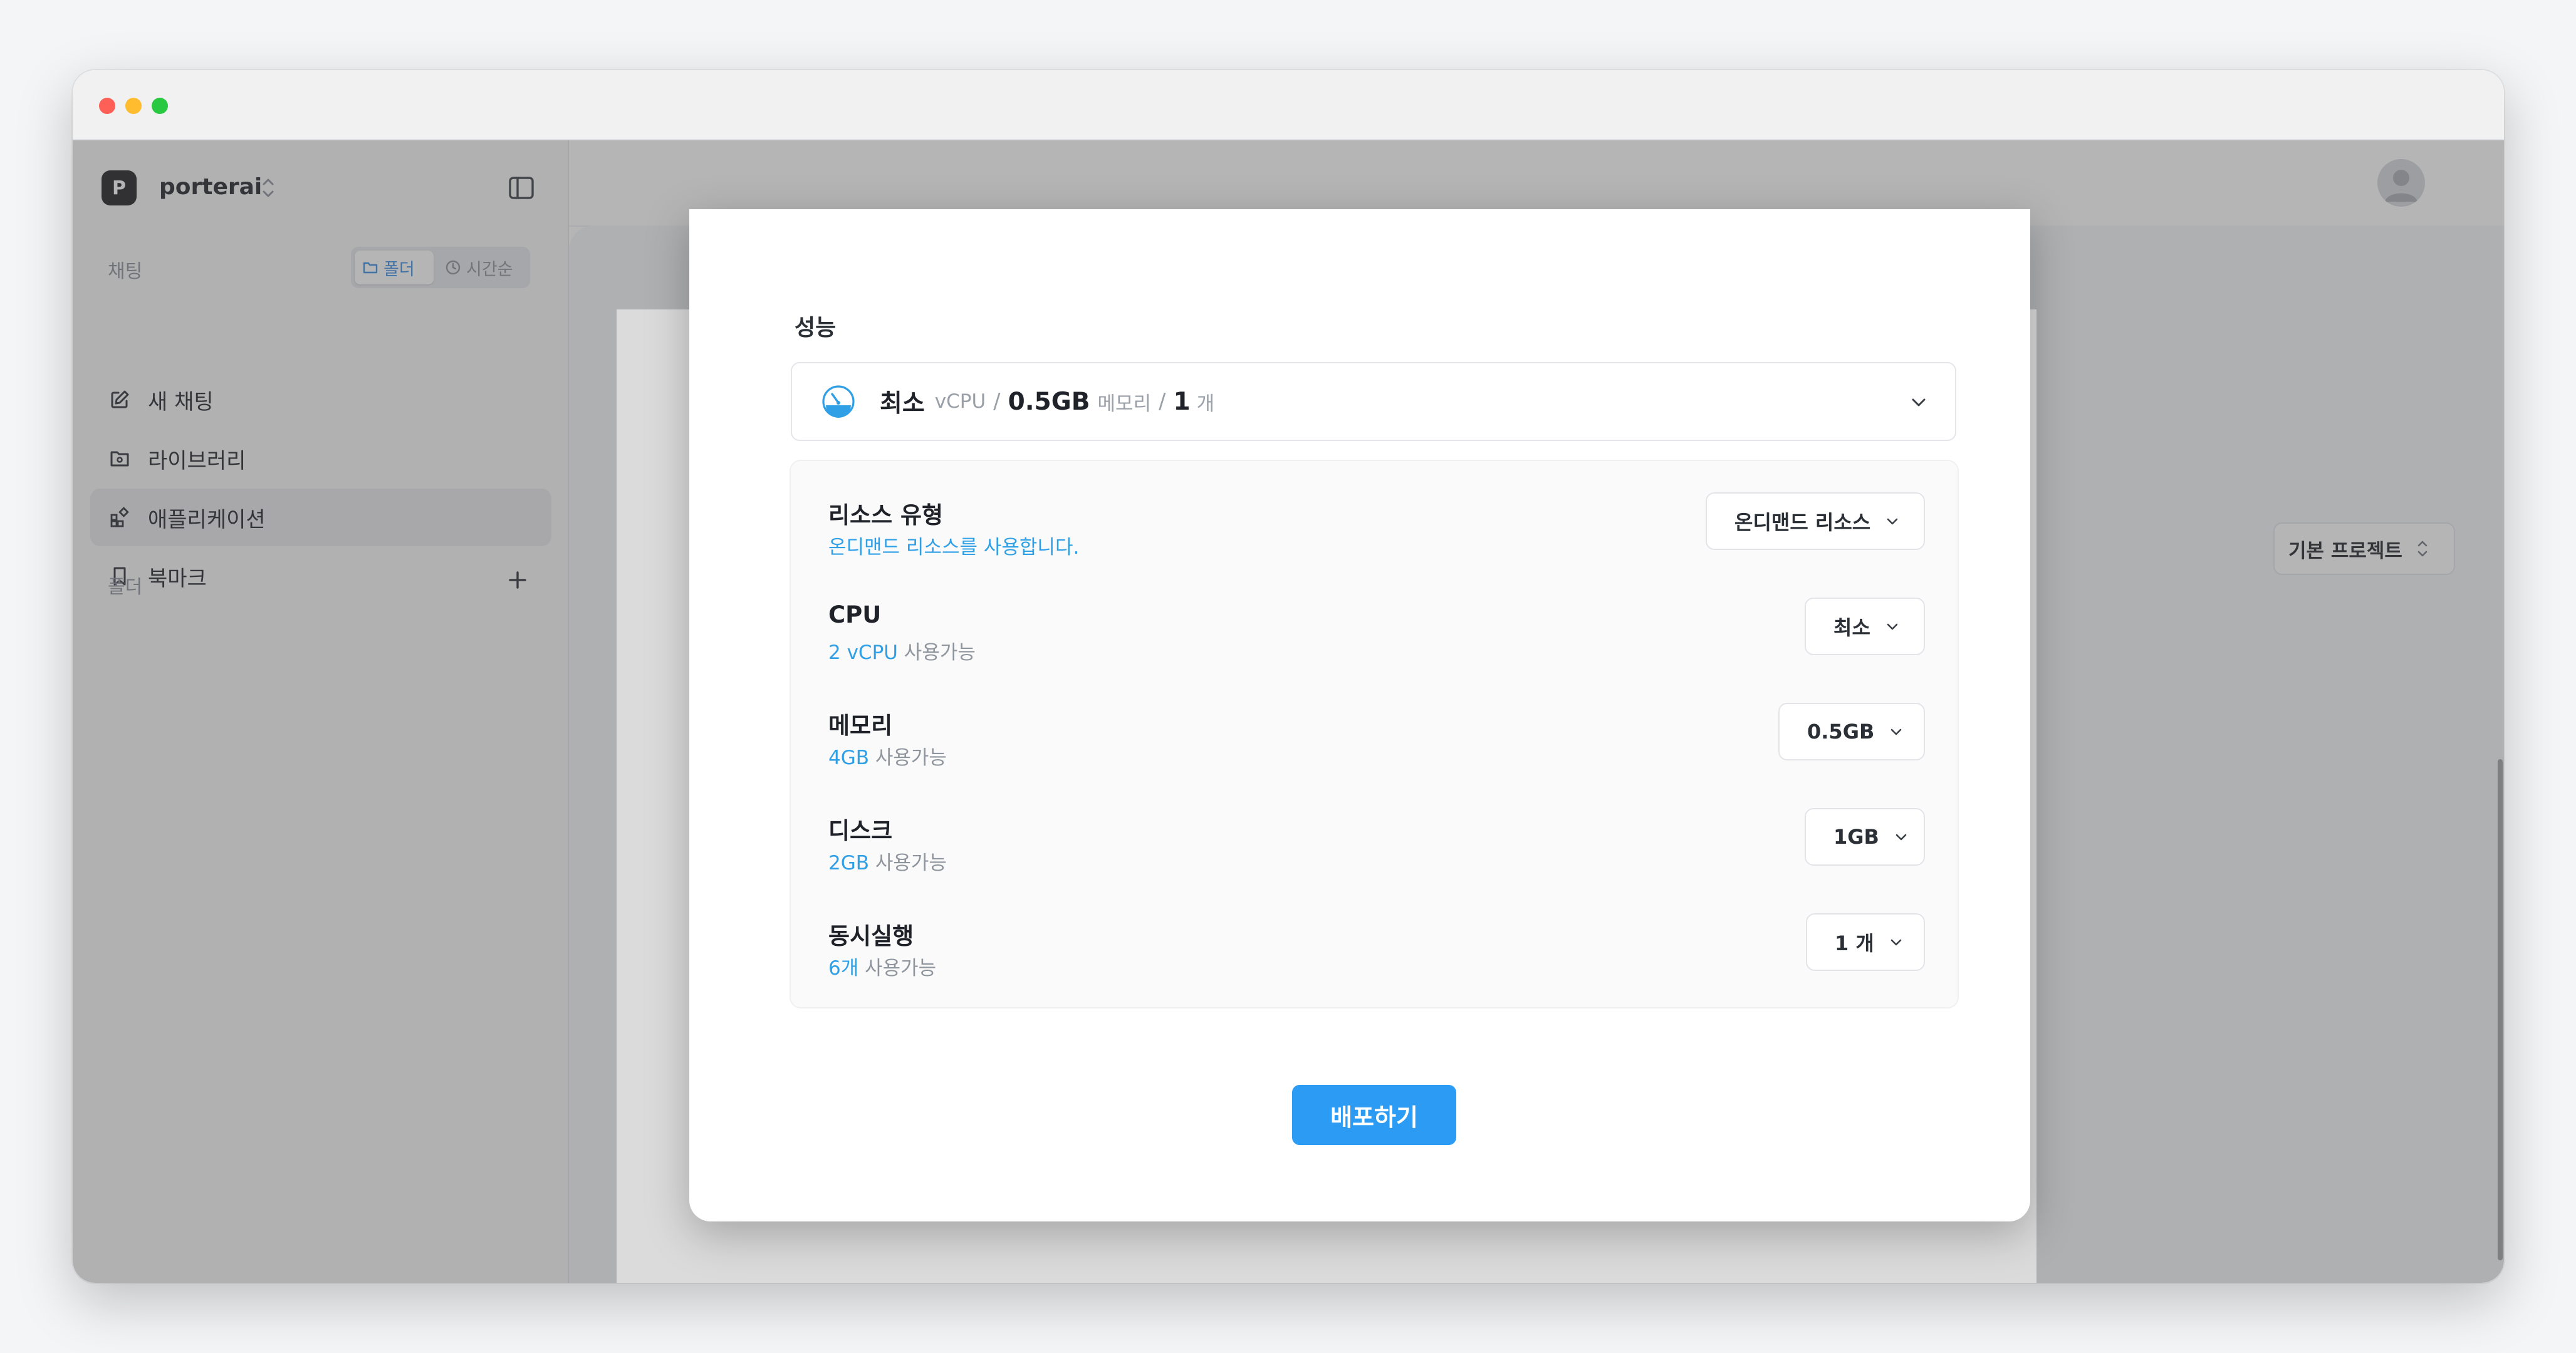  What do you see at coordinates (1288, 105) in the screenshot?
I see `title-bar` at bounding box center [1288, 105].